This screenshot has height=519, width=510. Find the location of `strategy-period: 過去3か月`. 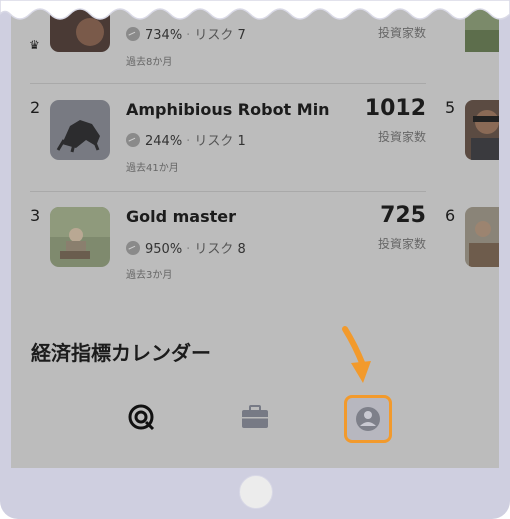

strategy-period: 過去3か月 is located at coordinates (149, 275).